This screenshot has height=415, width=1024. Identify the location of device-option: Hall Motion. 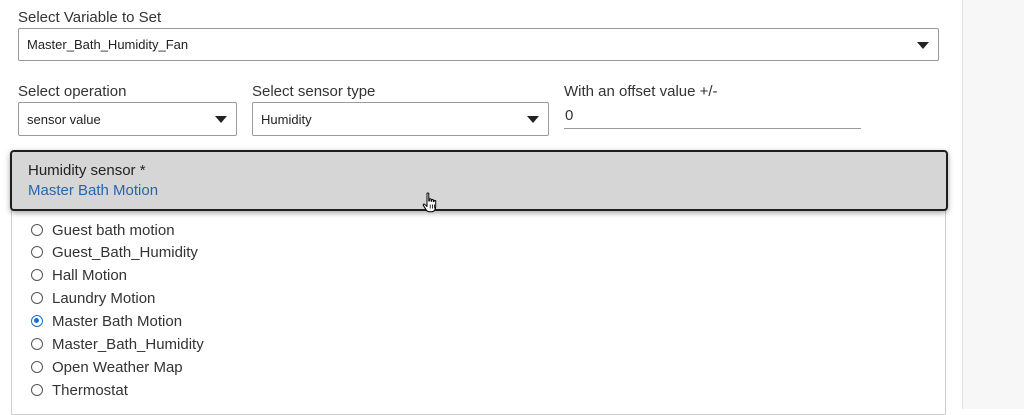
(79, 275).